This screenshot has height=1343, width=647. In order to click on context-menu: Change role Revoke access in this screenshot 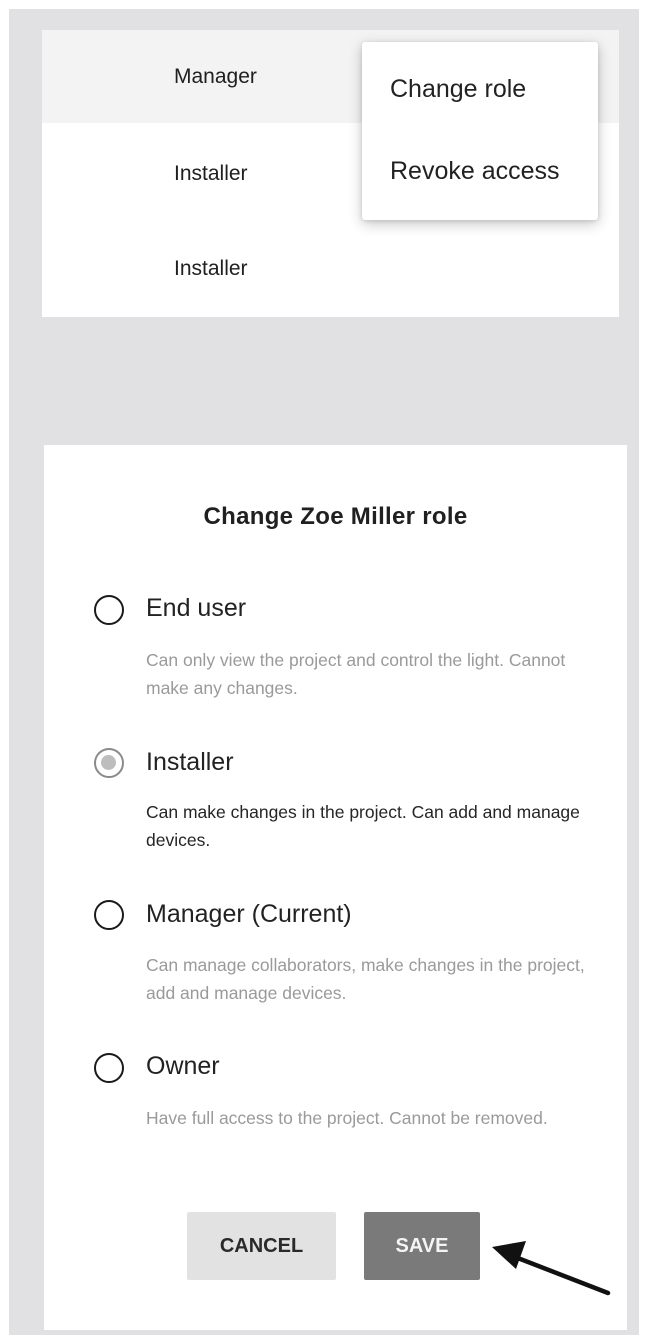, I will do `click(480, 131)`.